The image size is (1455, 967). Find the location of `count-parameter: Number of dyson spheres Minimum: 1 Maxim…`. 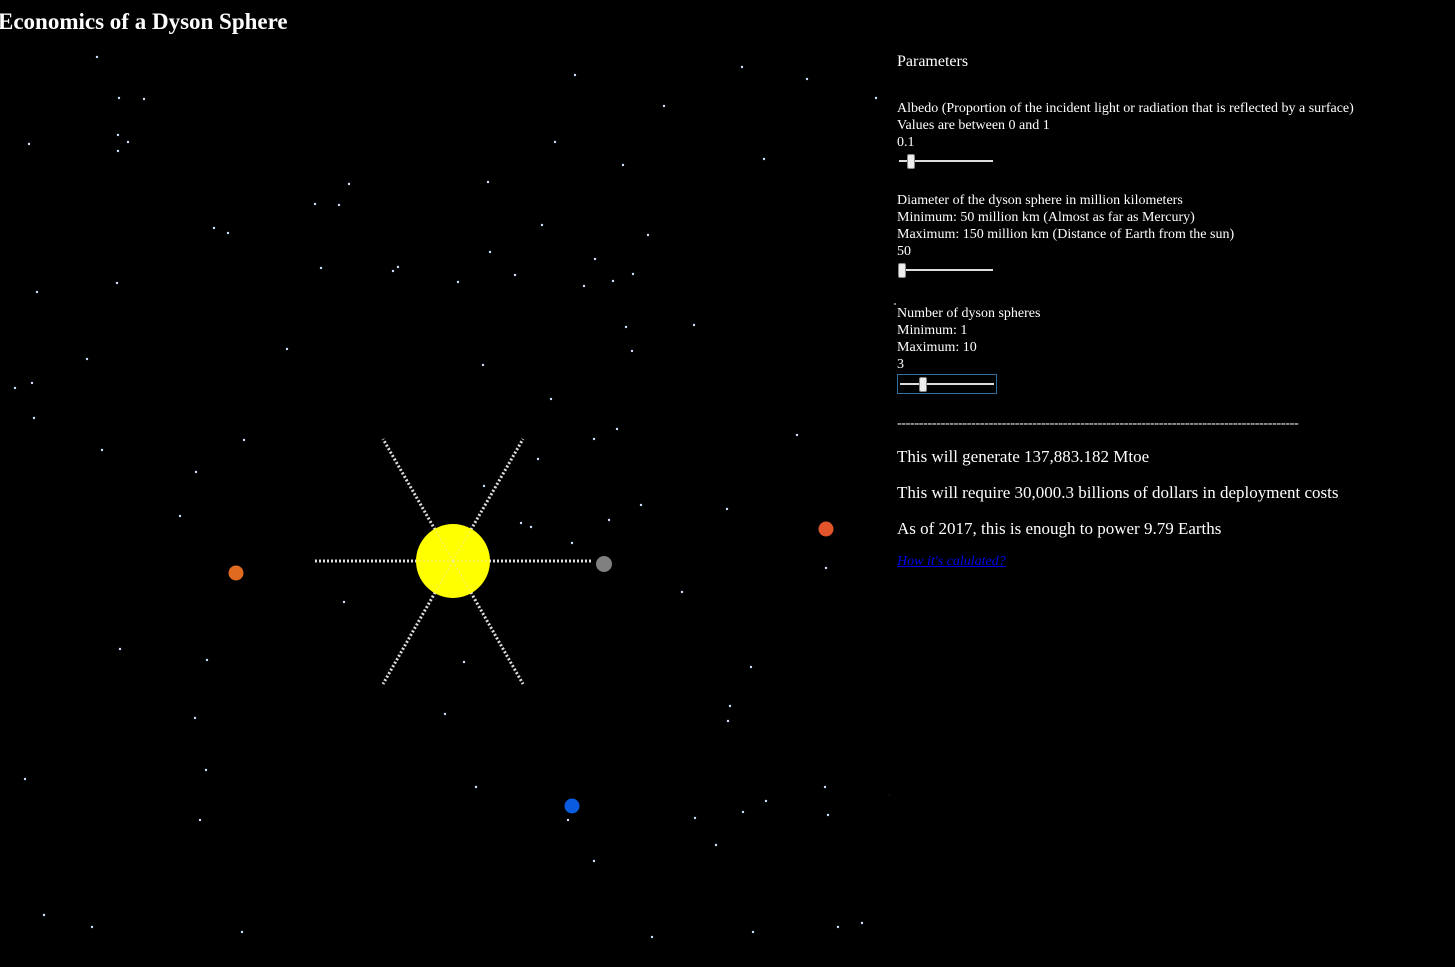

count-parameter: Number of dyson spheres Minimum: 1 Maxim… is located at coordinates (1172, 349).